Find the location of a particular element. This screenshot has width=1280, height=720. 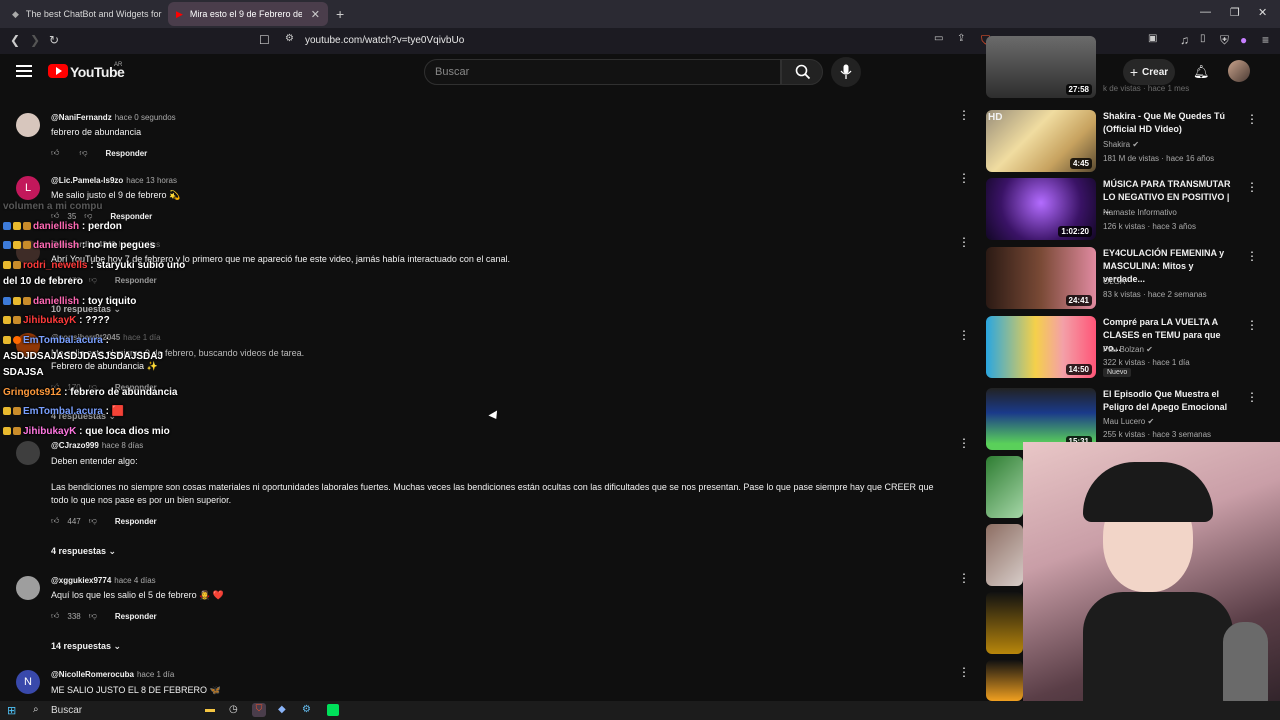

microphone-icon is located at coordinates (846, 71).